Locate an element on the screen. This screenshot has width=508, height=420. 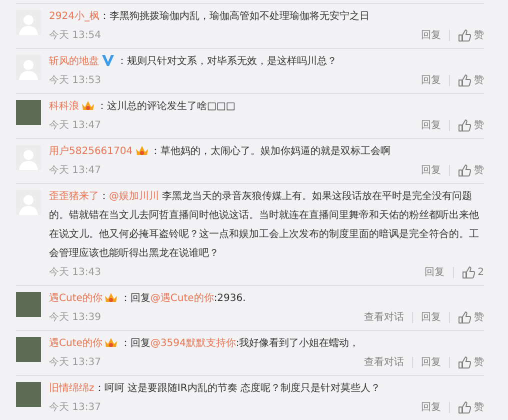
like-button: 2 is located at coordinates (469, 272).